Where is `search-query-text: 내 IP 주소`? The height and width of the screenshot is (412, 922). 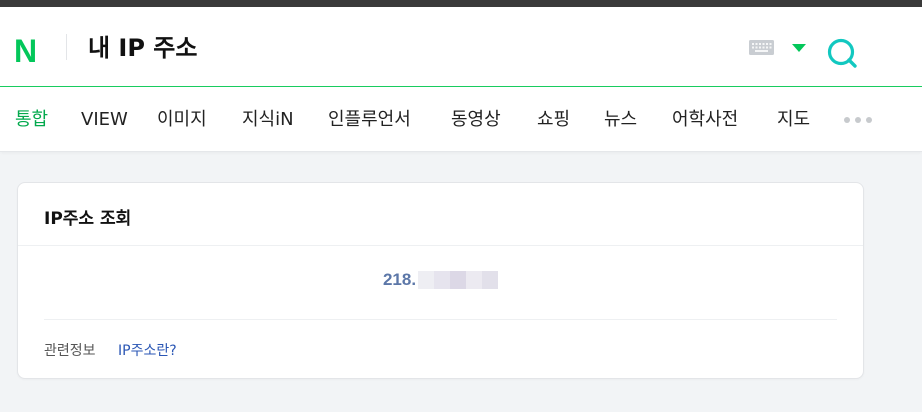
search-query-text: 내 IP 주소 is located at coordinates (142, 48).